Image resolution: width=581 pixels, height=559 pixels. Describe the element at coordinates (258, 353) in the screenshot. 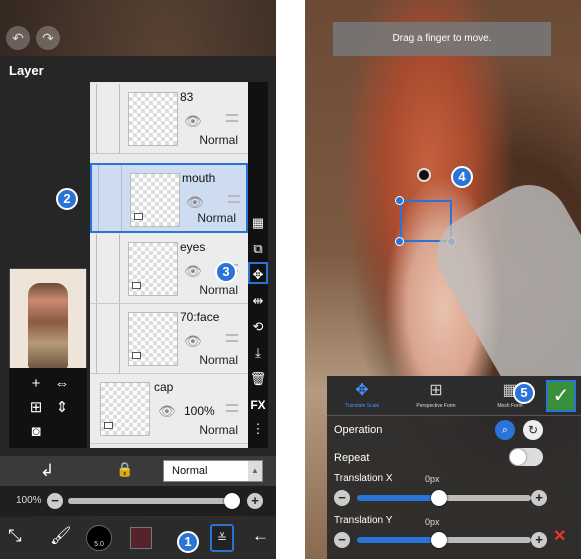

I see `merge-down-icon: ⤓` at that location.